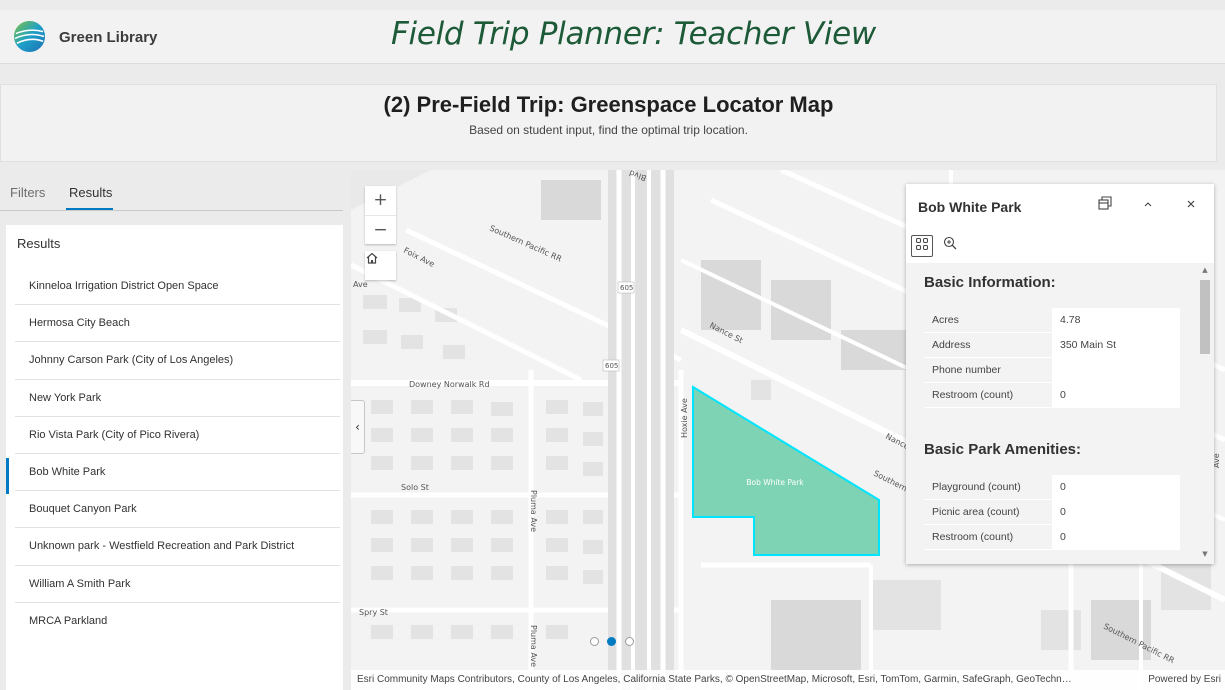 This screenshot has height=690, width=1225. Describe the element at coordinates (988, 345) in the screenshot. I see `attribute-key: Address` at that location.